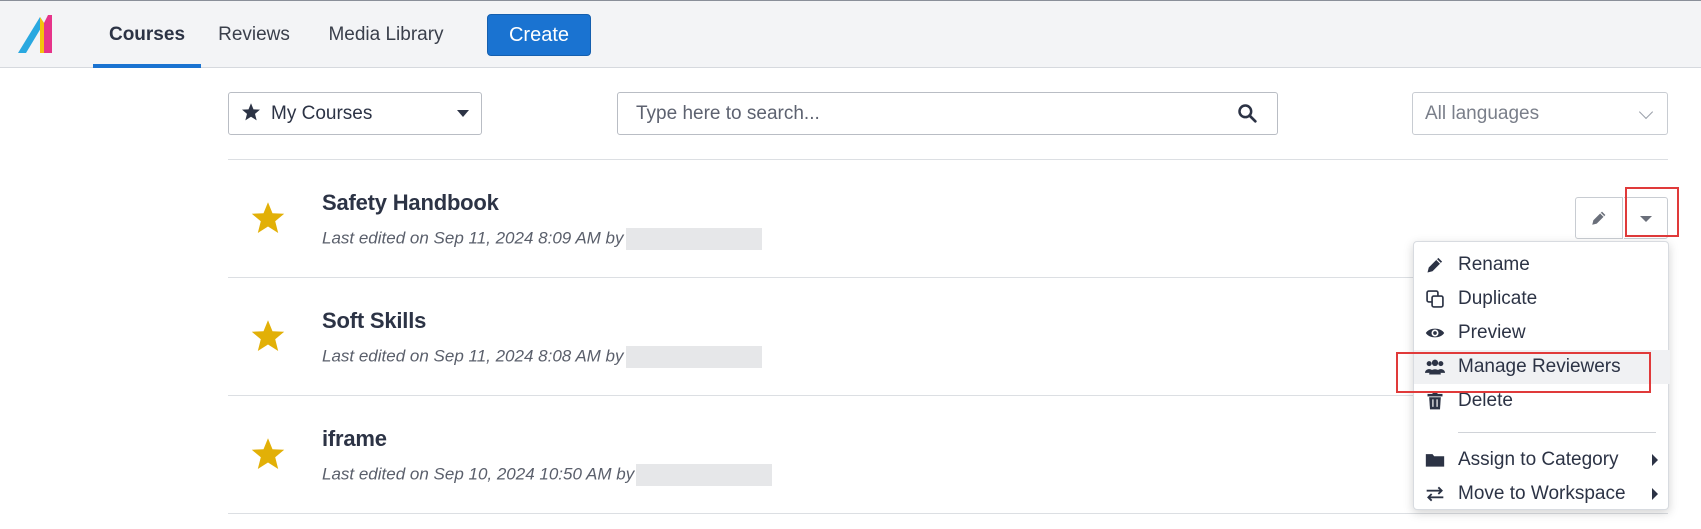  What do you see at coordinates (254, 34) in the screenshot?
I see `tab-reviews: Reviews` at bounding box center [254, 34].